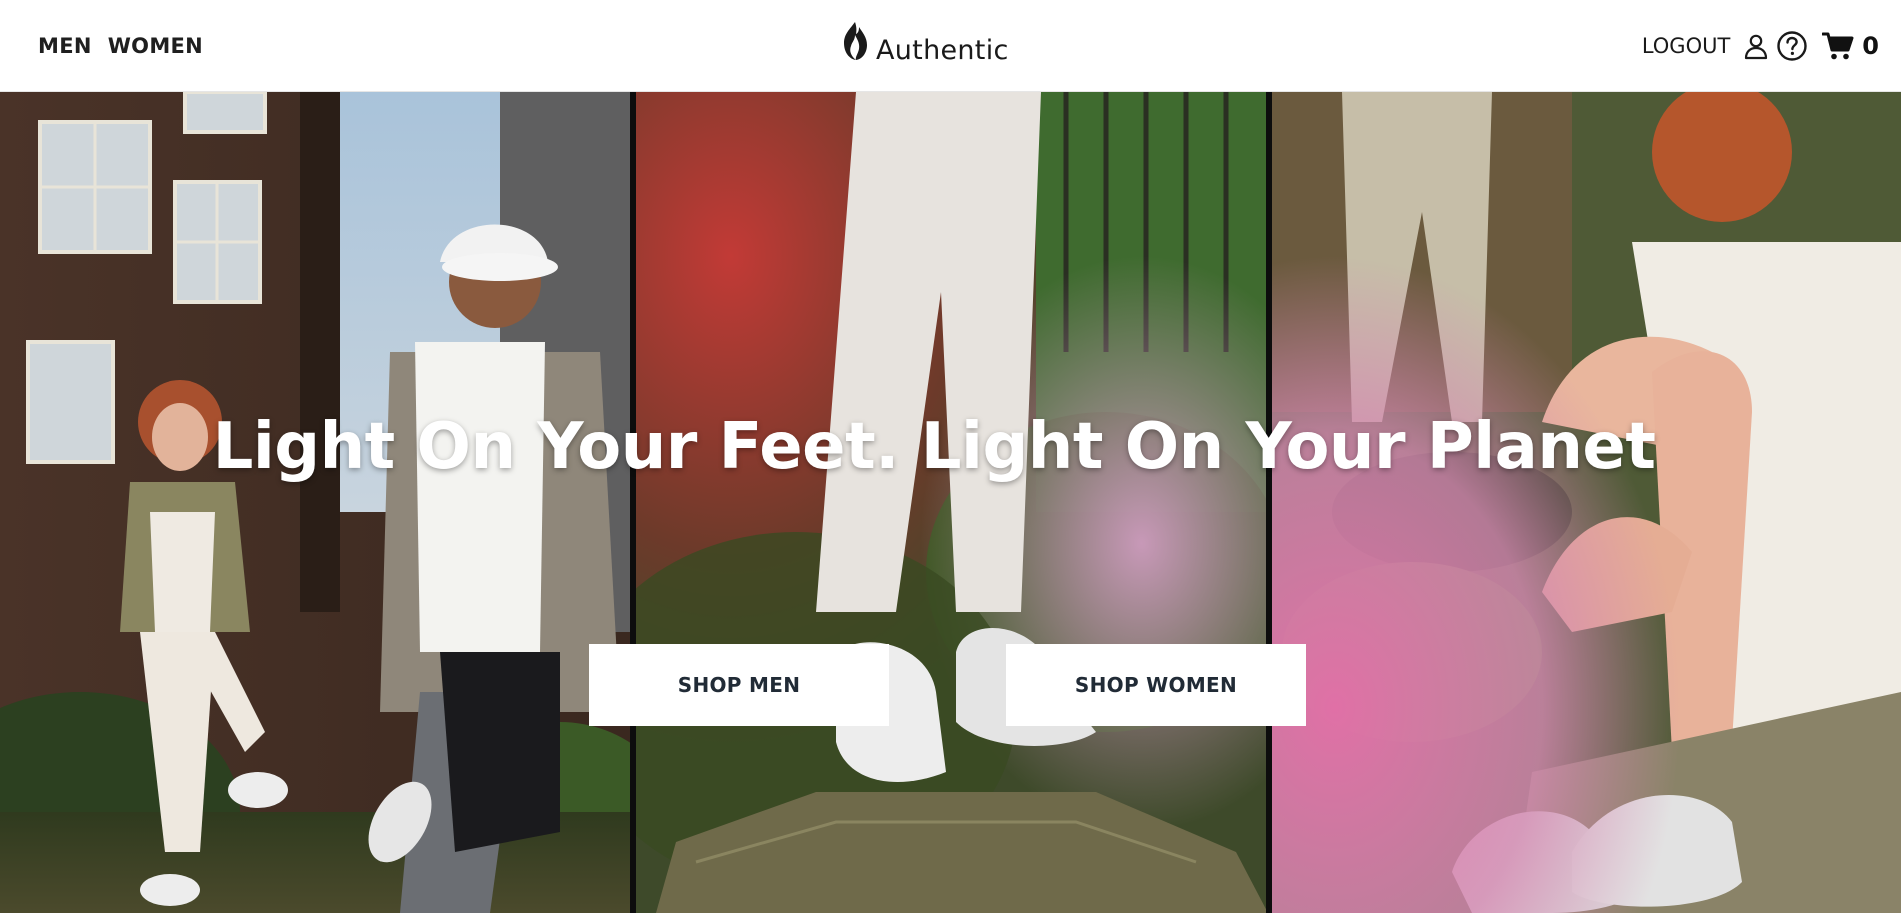 This screenshot has width=1901, height=913. What do you see at coordinates (1756, 46) in the screenshot?
I see `user-icon` at bounding box center [1756, 46].